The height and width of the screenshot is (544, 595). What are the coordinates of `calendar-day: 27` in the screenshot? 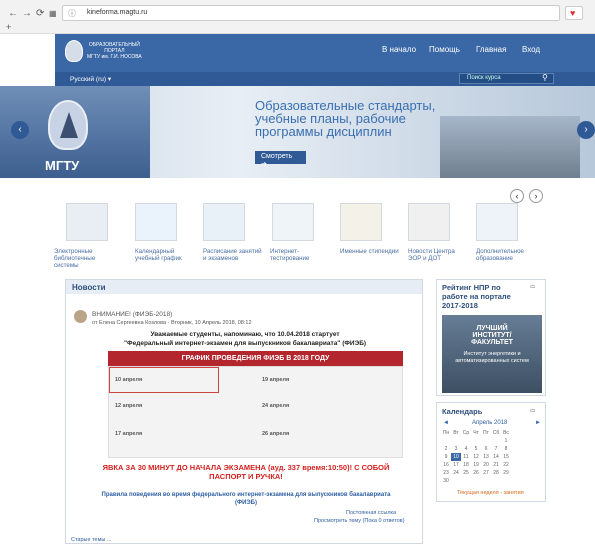 It's located at (486, 473).